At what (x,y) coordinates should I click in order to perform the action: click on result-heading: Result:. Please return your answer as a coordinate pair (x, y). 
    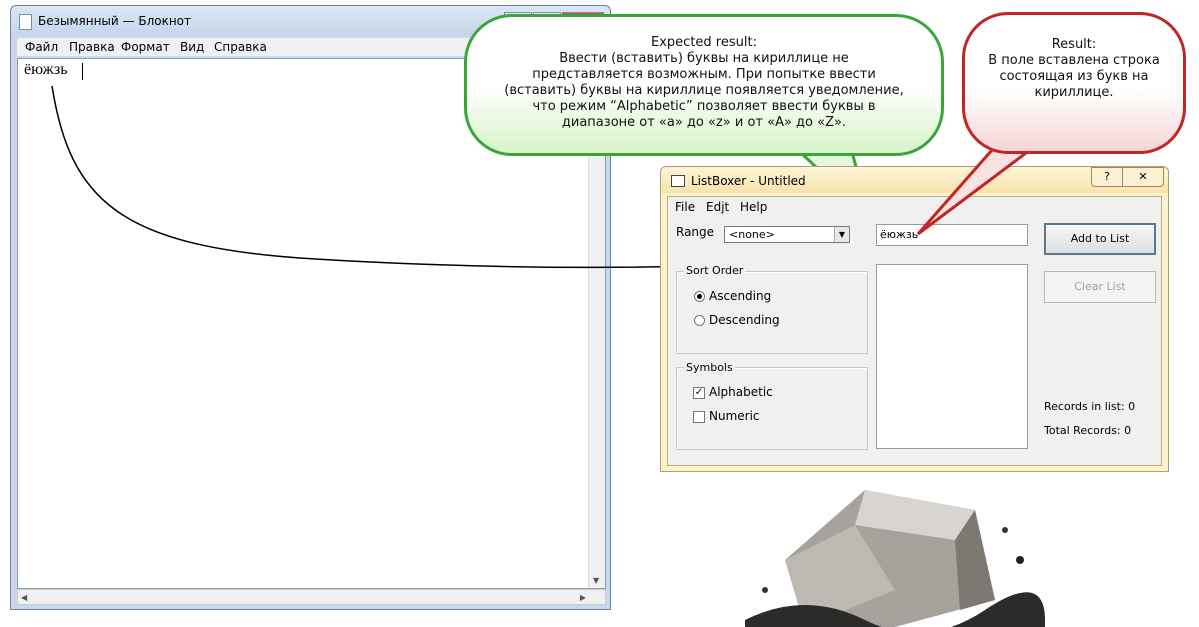
    Looking at the image, I should click on (1074, 44).